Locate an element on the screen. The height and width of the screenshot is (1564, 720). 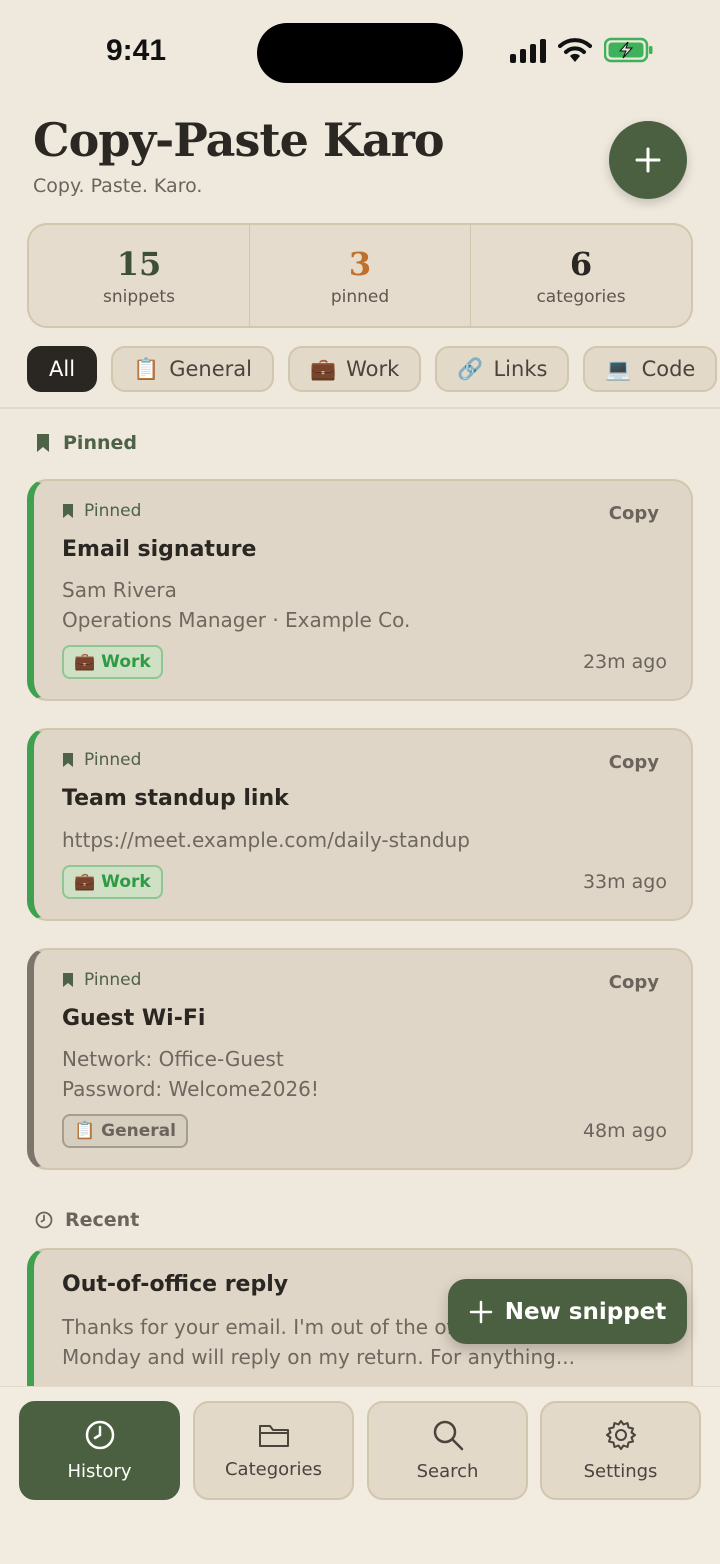
snippet-title: Email signature is located at coordinates (159, 549).